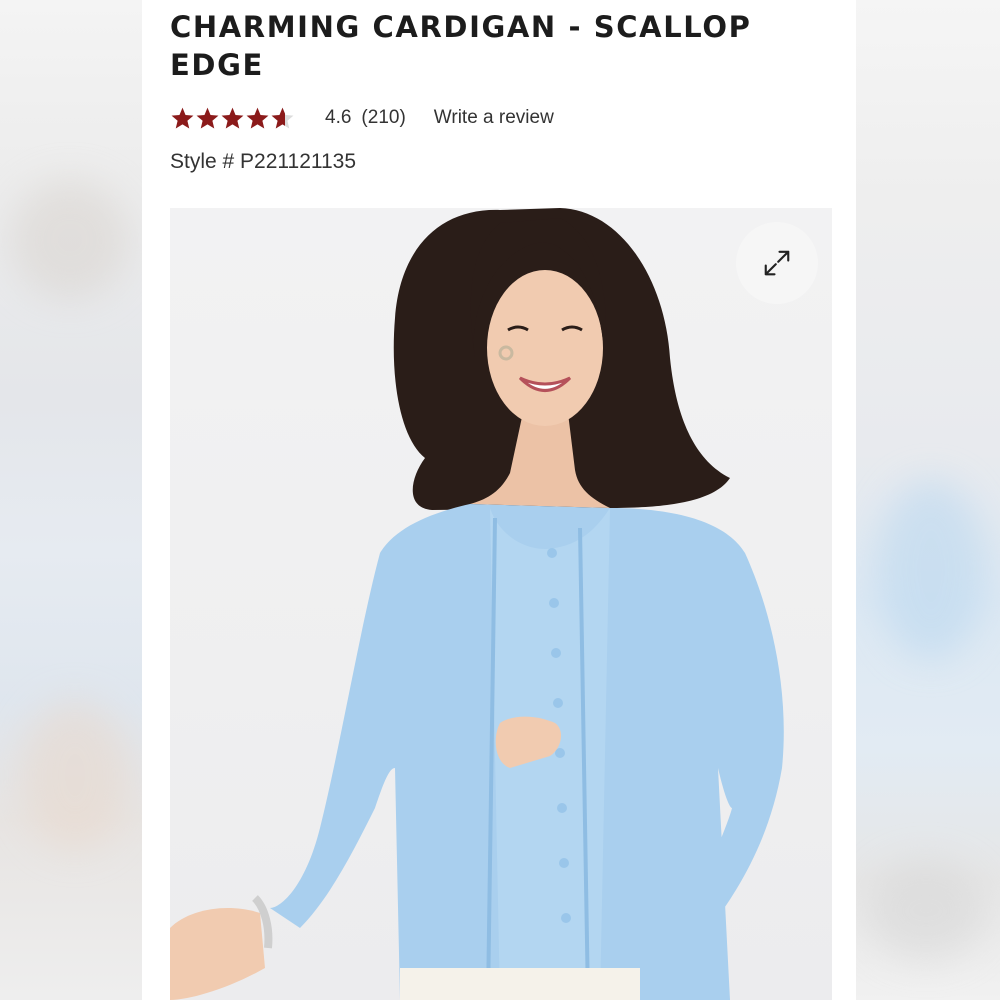 The width and height of the screenshot is (1000, 1000). Describe the element at coordinates (338, 117) in the screenshot. I see `rating-value: 4.6` at that location.